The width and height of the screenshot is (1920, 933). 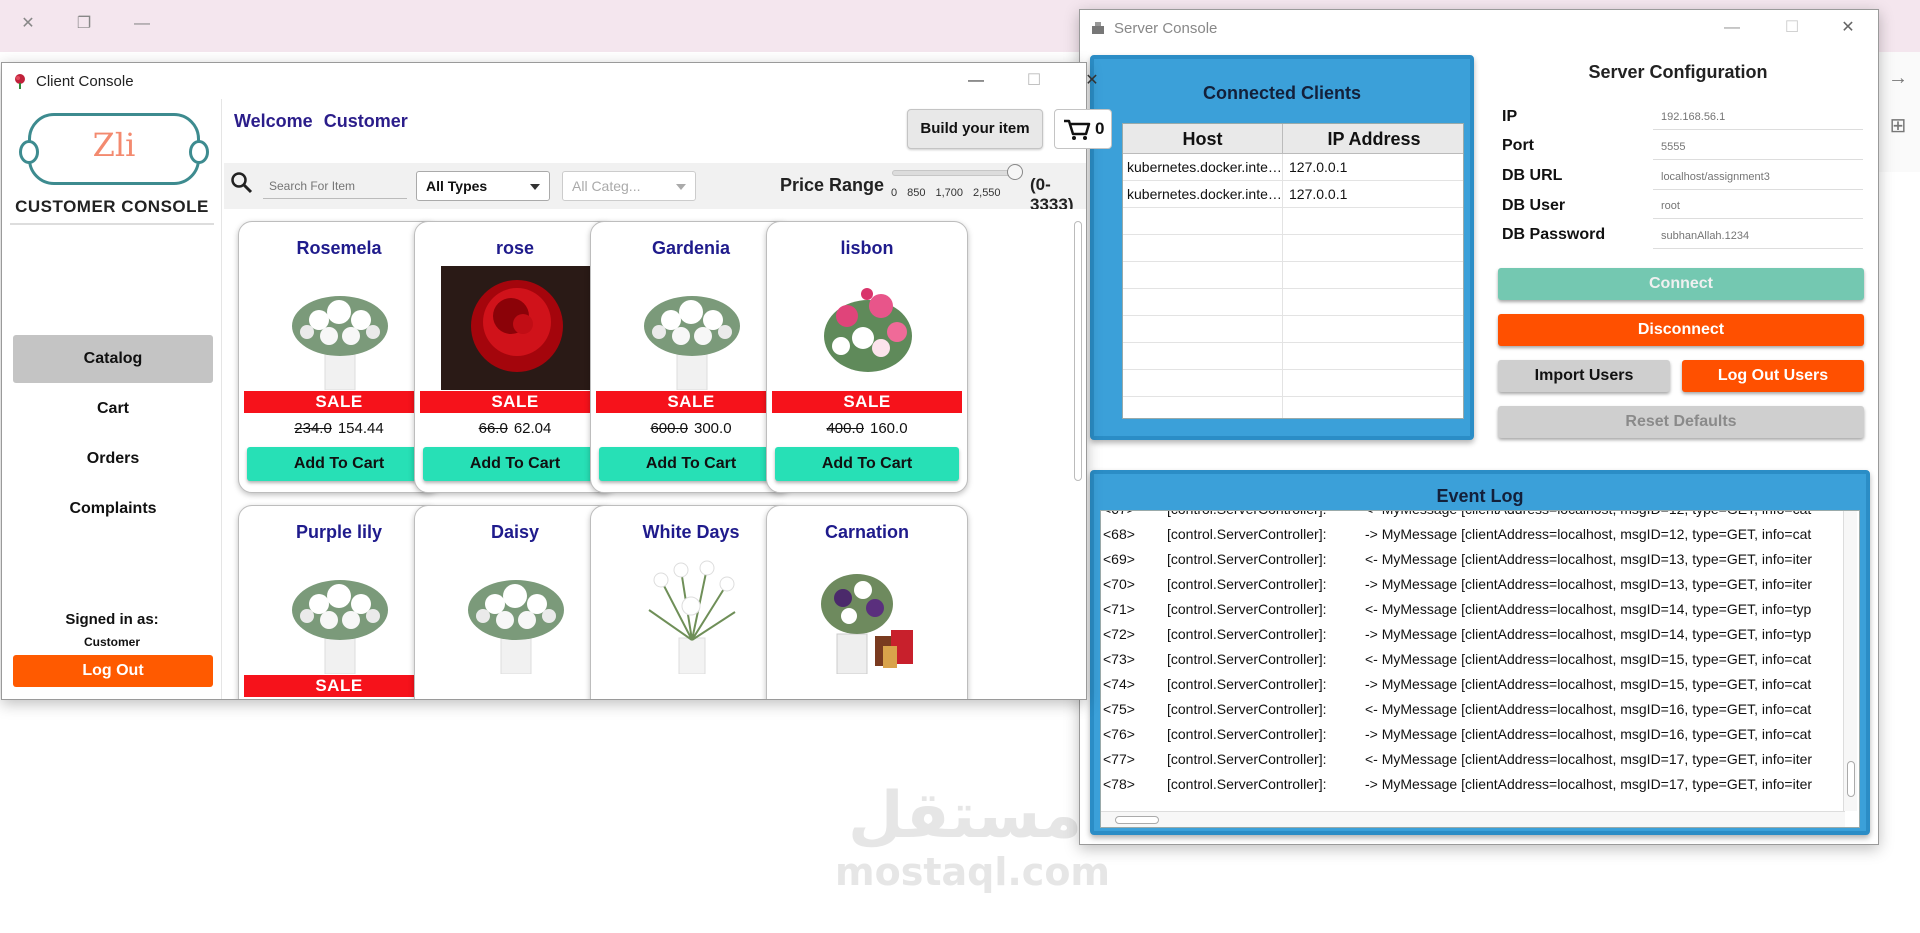 What do you see at coordinates (113, 509) in the screenshot?
I see `nav-item-complaints: Complaints` at bounding box center [113, 509].